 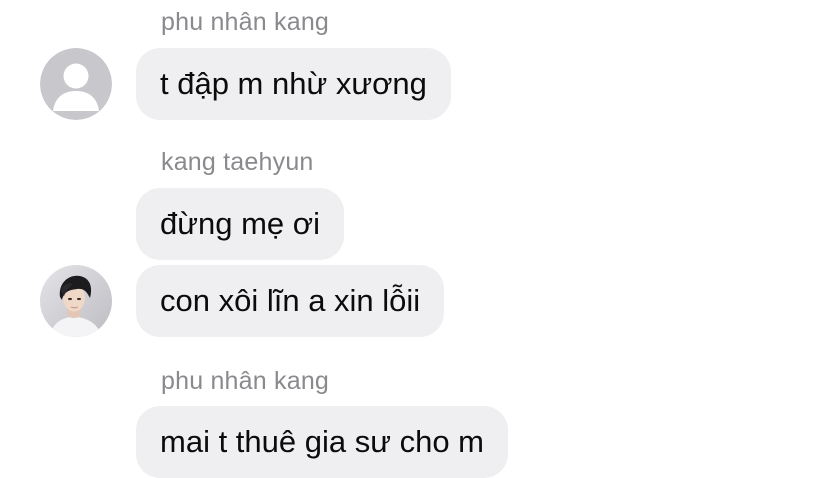 What do you see at coordinates (240, 224) in the screenshot?
I see `message-bubble: đừng mẹ ơi` at bounding box center [240, 224].